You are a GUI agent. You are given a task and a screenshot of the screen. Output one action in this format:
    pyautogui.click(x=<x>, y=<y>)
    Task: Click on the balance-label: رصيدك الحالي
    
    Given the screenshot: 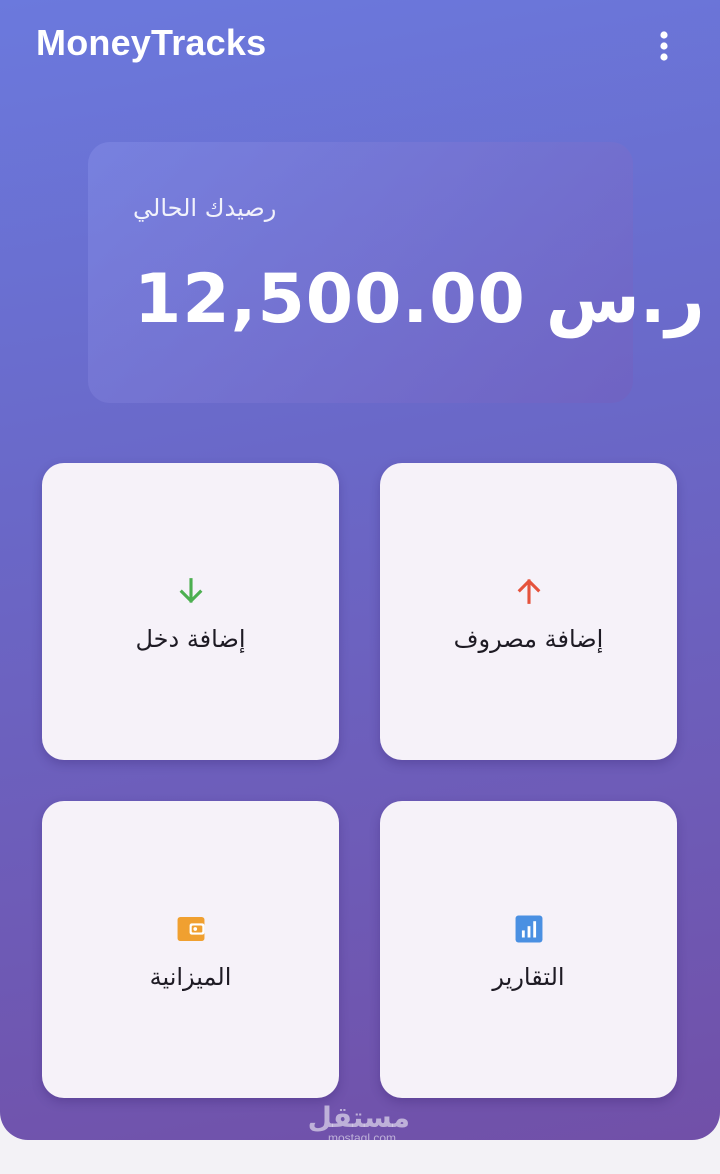 What is the action you would take?
    pyautogui.click(x=205, y=208)
    